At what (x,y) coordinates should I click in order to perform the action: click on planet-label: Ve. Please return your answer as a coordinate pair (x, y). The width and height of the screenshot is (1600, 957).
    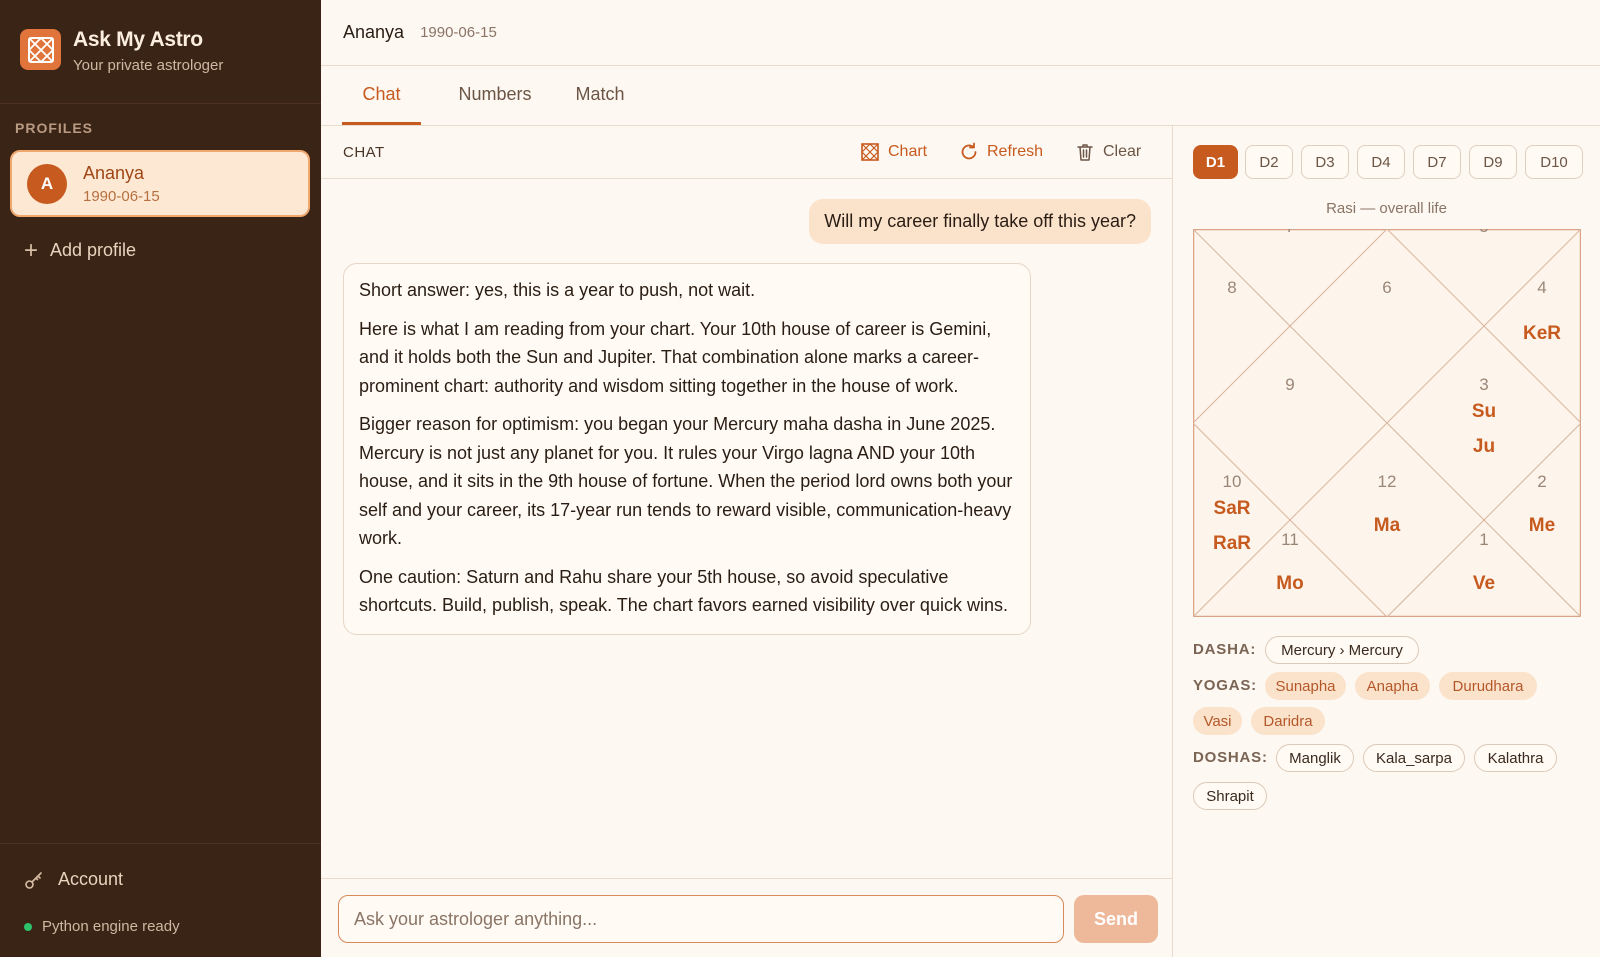
    Looking at the image, I should click on (1484, 583).